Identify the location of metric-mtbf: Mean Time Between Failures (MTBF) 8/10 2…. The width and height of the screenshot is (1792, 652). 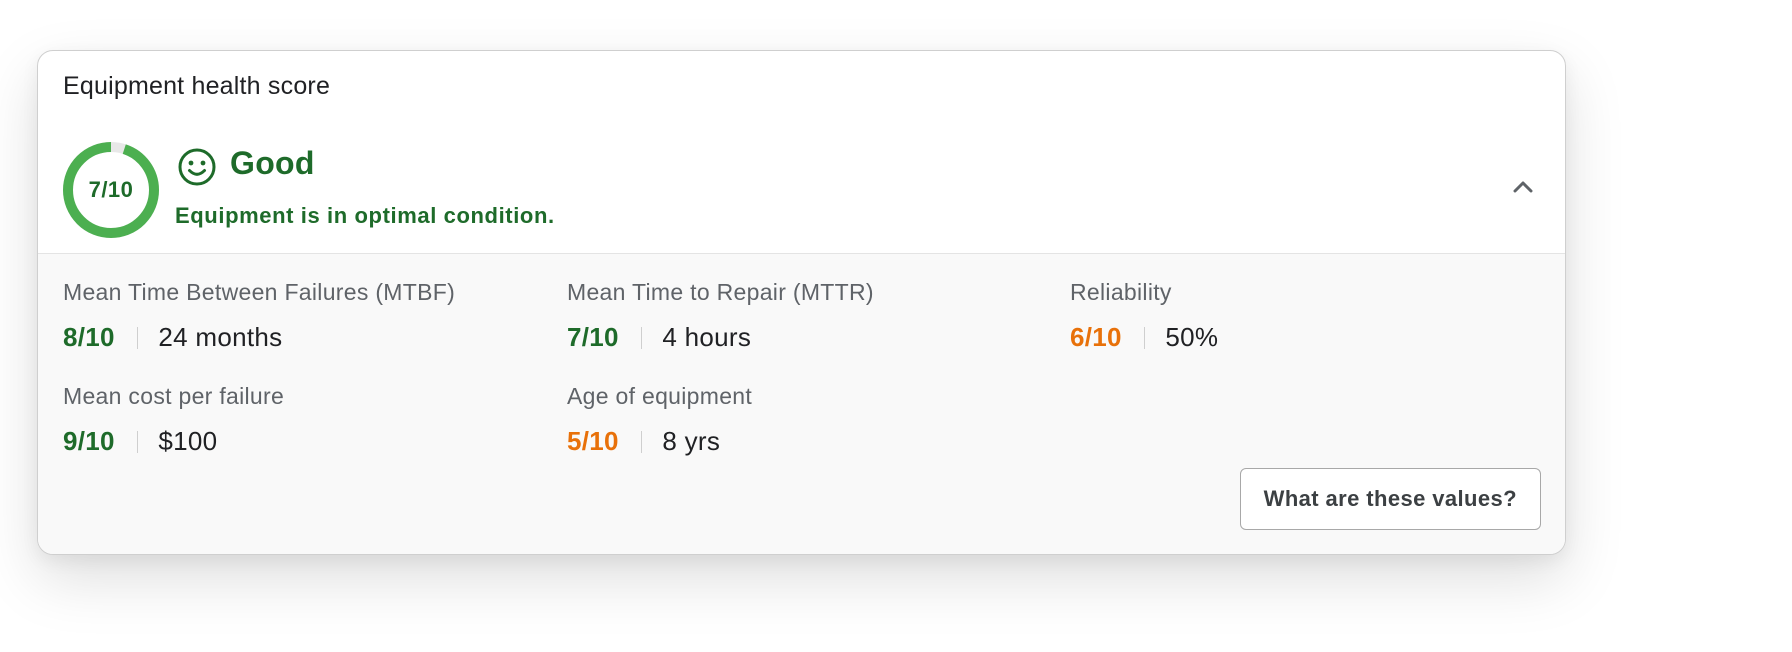
(303, 316).